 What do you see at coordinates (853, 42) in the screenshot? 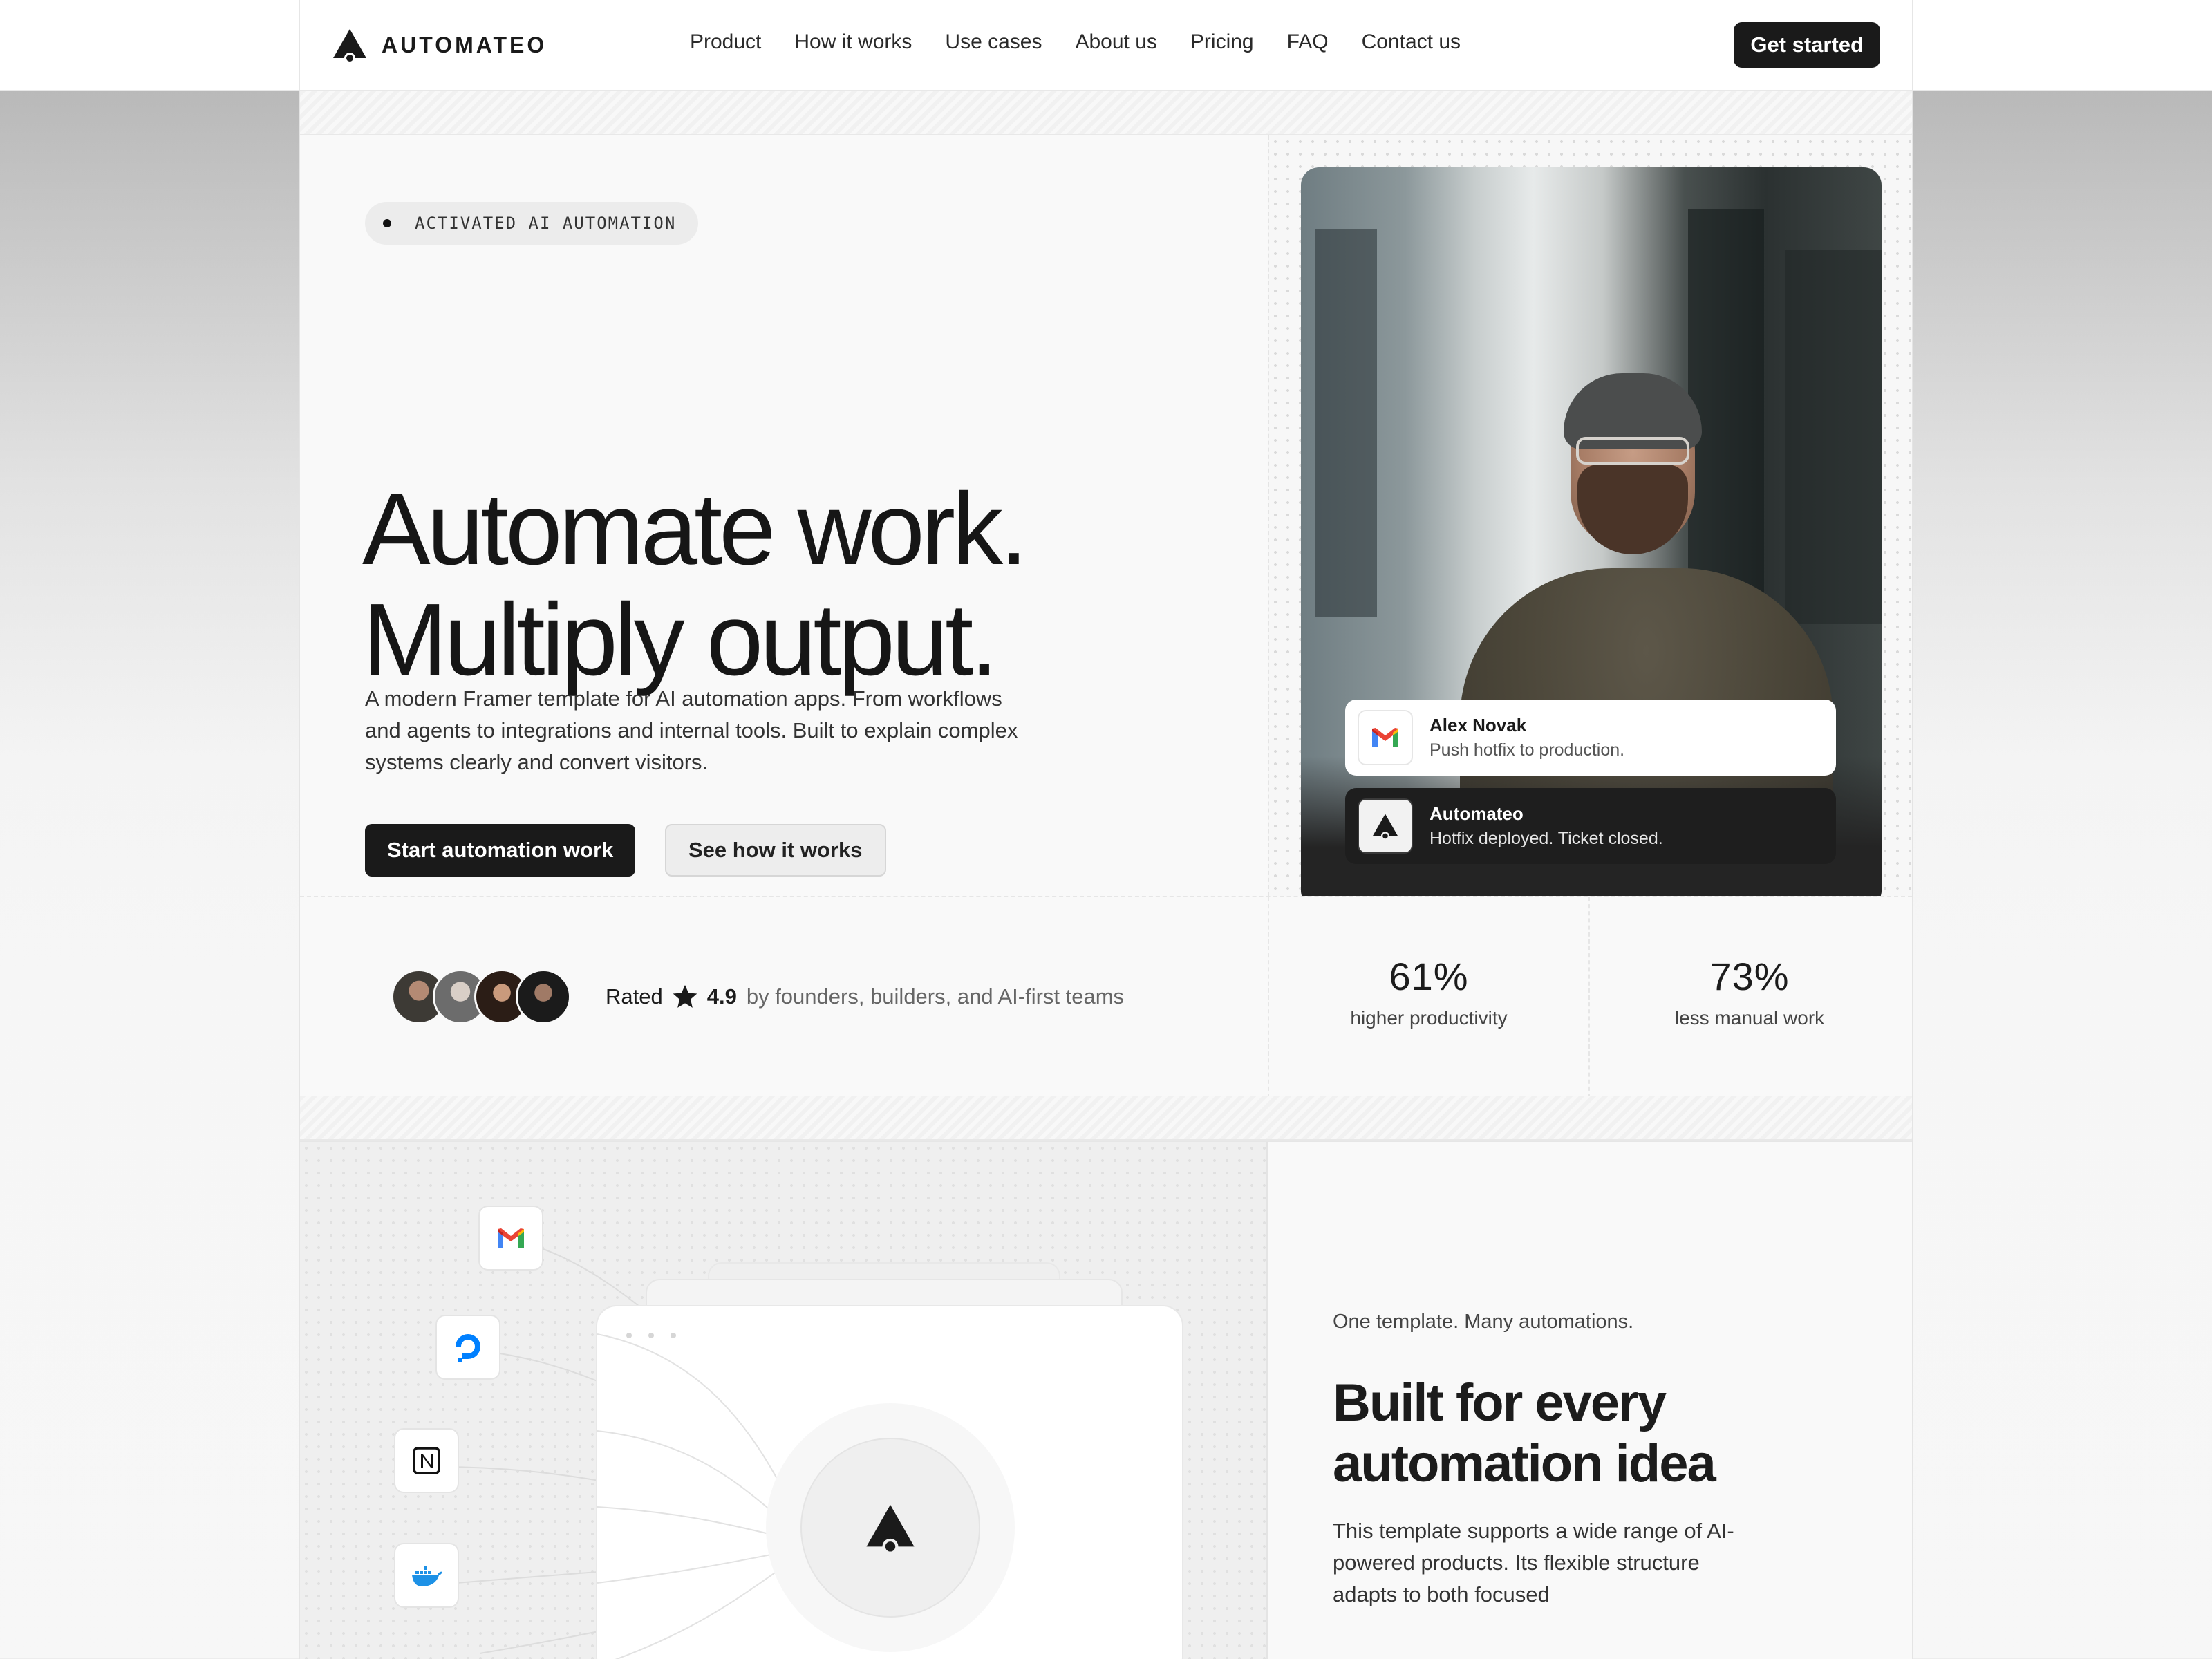
I see `nav-link-how-it-works: How it works` at bounding box center [853, 42].